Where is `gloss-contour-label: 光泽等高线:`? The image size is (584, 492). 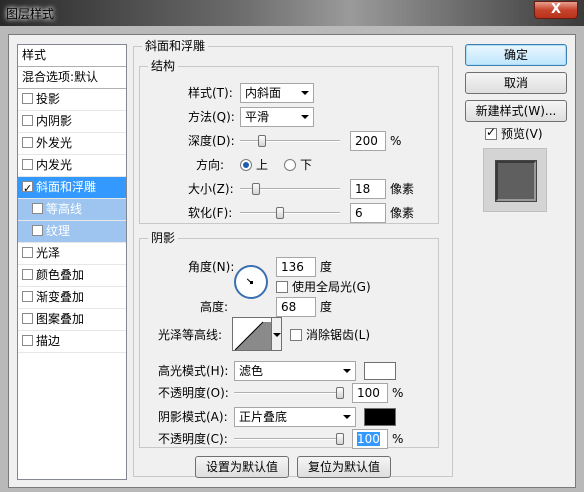 gloss-contour-label: 光泽等高线: is located at coordinates (190, 335).